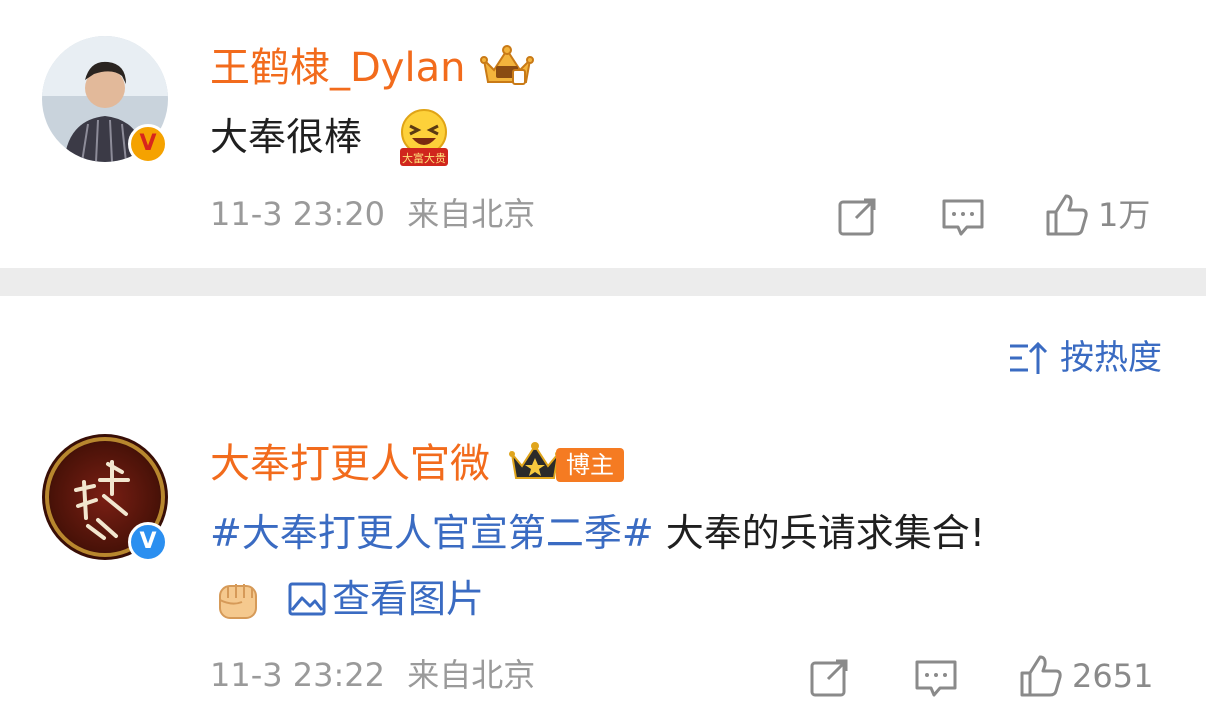 The width and height of the screenshot is (1206, 719). What do you see at coordinates (350, 464) in the screenshot?
I see `username: 大奉打更人官微` at bounding box center [350, 464].